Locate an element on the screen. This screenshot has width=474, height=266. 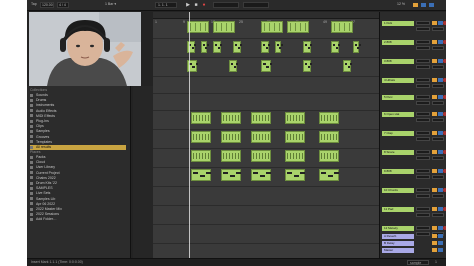
track-header: 3 808 is located at coordinates (398, 61).